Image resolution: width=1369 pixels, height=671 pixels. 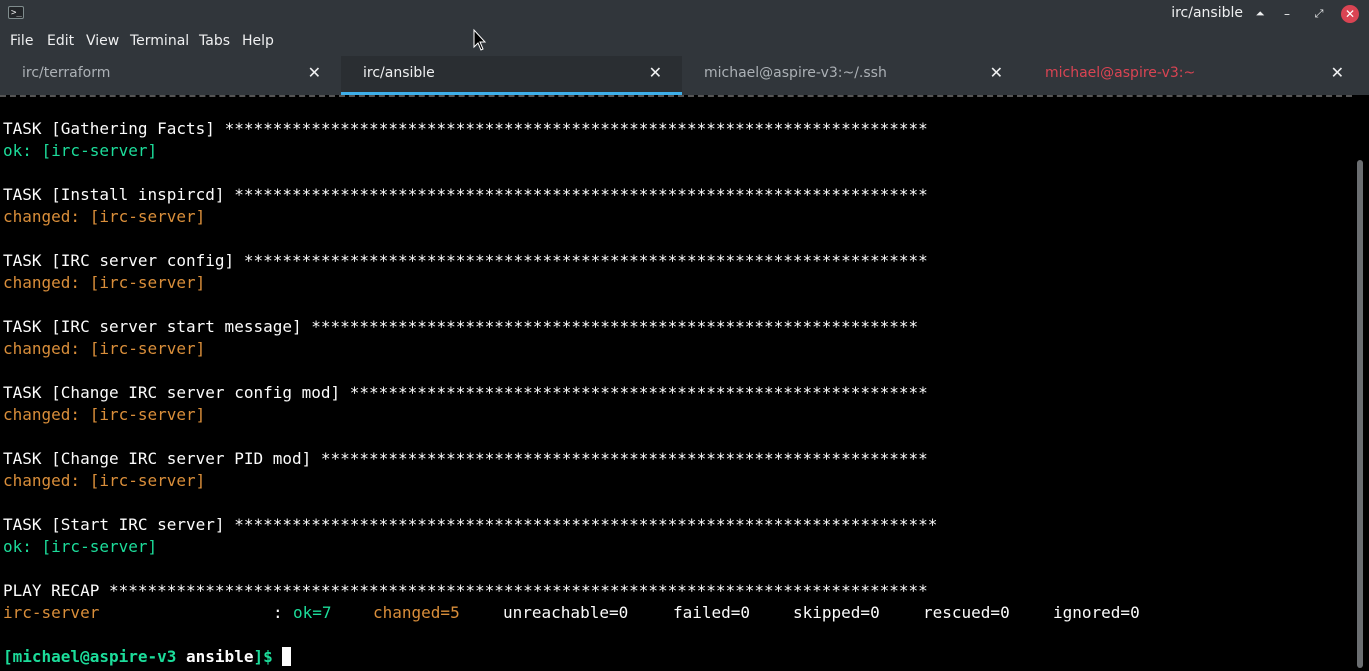 I want to click on tab-irc-terraform: irc/terraform ✕, so click(x=170, y=75).